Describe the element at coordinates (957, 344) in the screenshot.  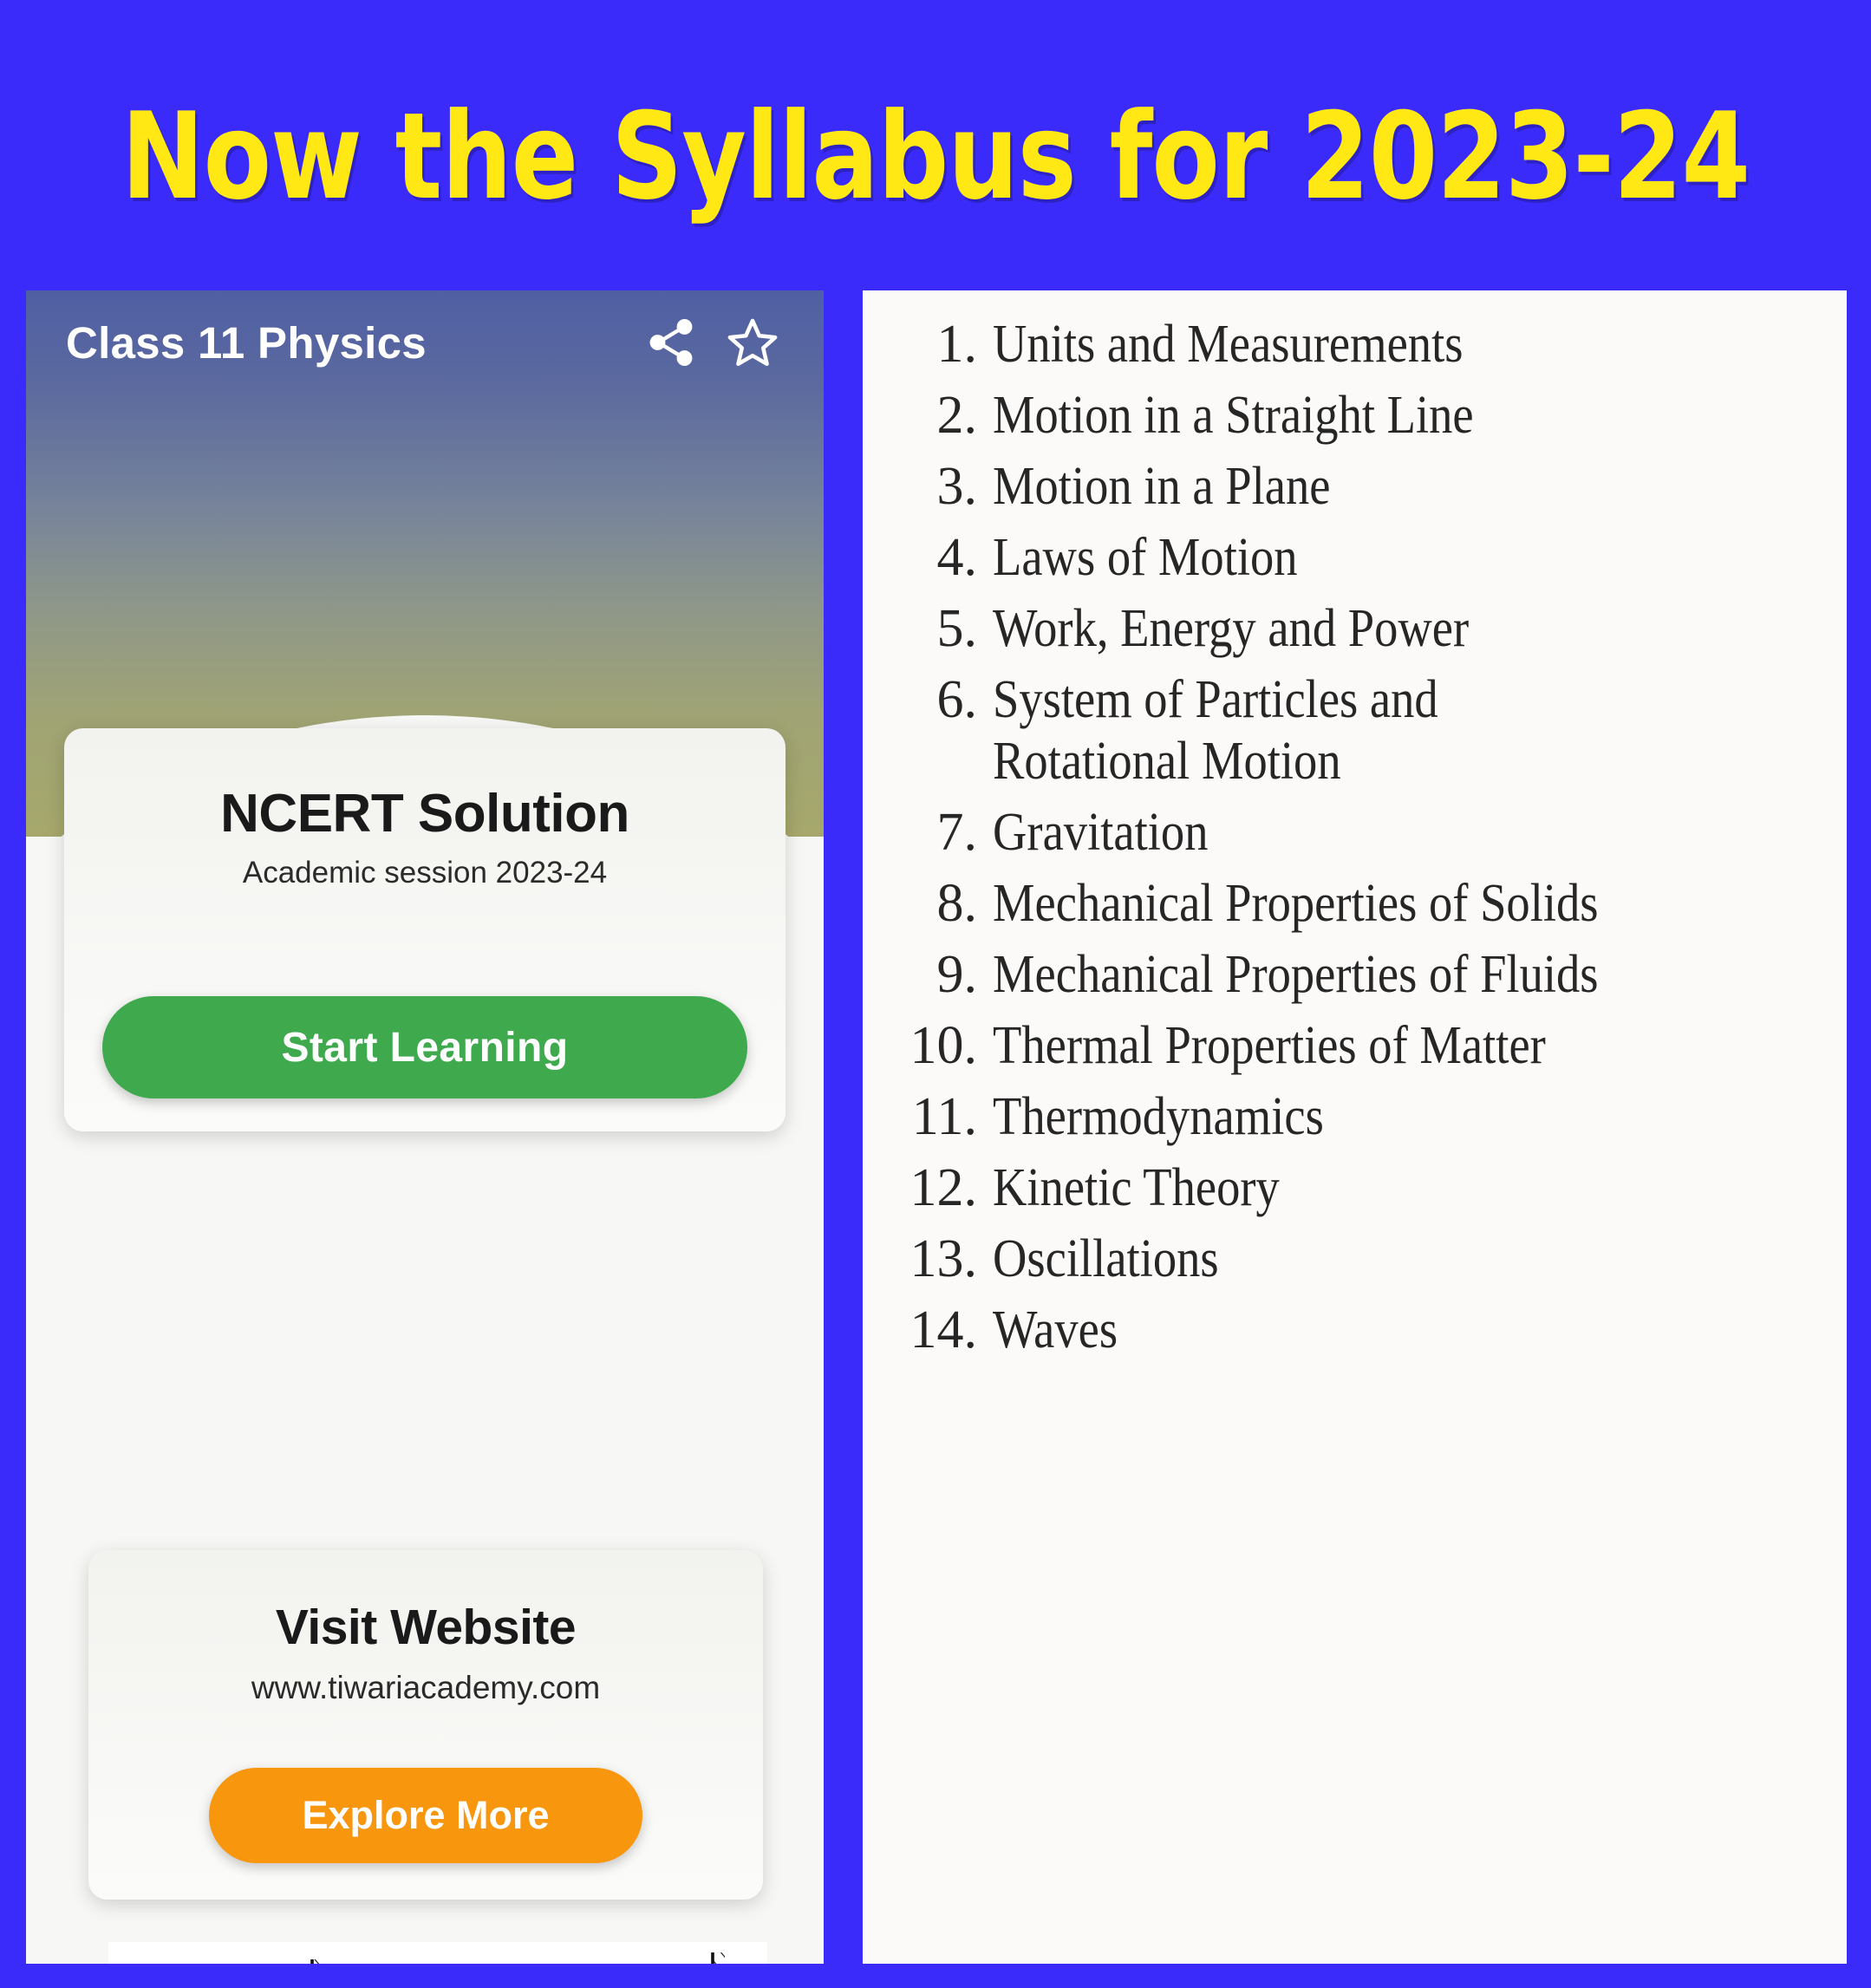
I see `syllabus-item-number: 1.` at that location.